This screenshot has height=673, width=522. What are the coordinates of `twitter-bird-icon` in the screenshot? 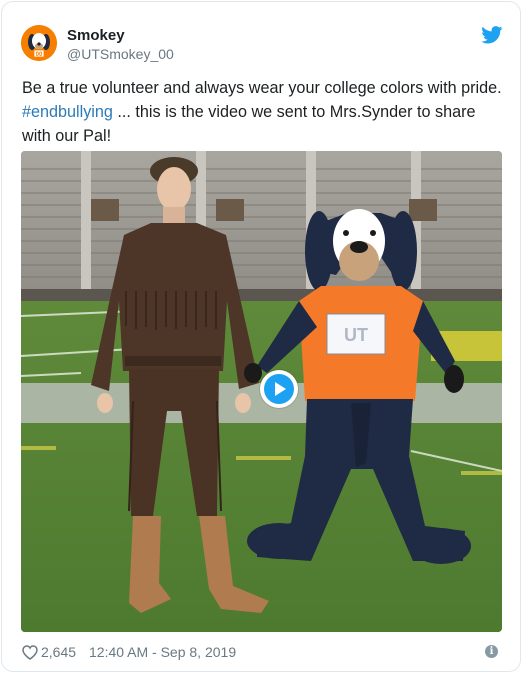 It's located at (492, 35).